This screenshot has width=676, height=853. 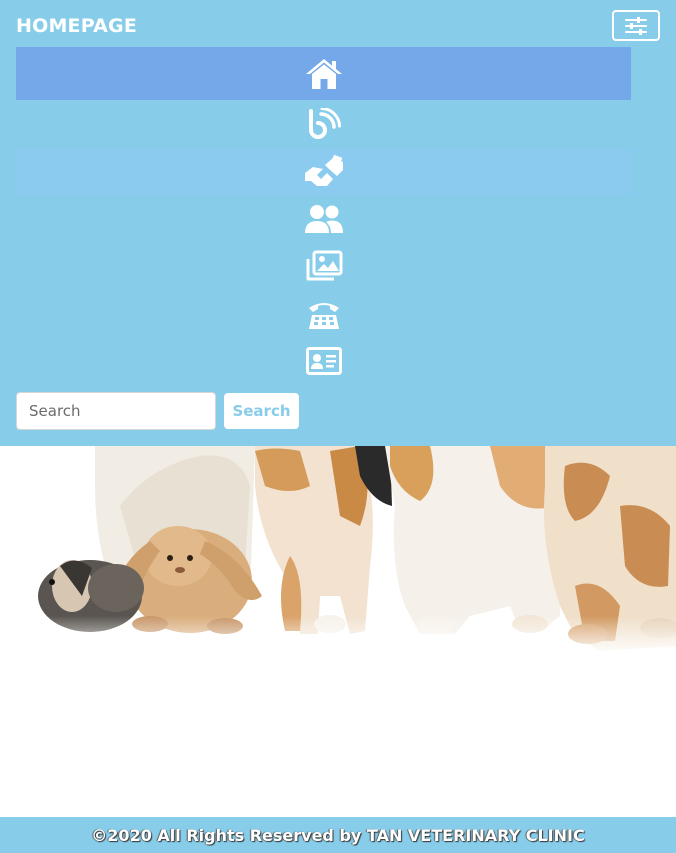 I want to click on nav-item-services, so click(x=323, y=172).